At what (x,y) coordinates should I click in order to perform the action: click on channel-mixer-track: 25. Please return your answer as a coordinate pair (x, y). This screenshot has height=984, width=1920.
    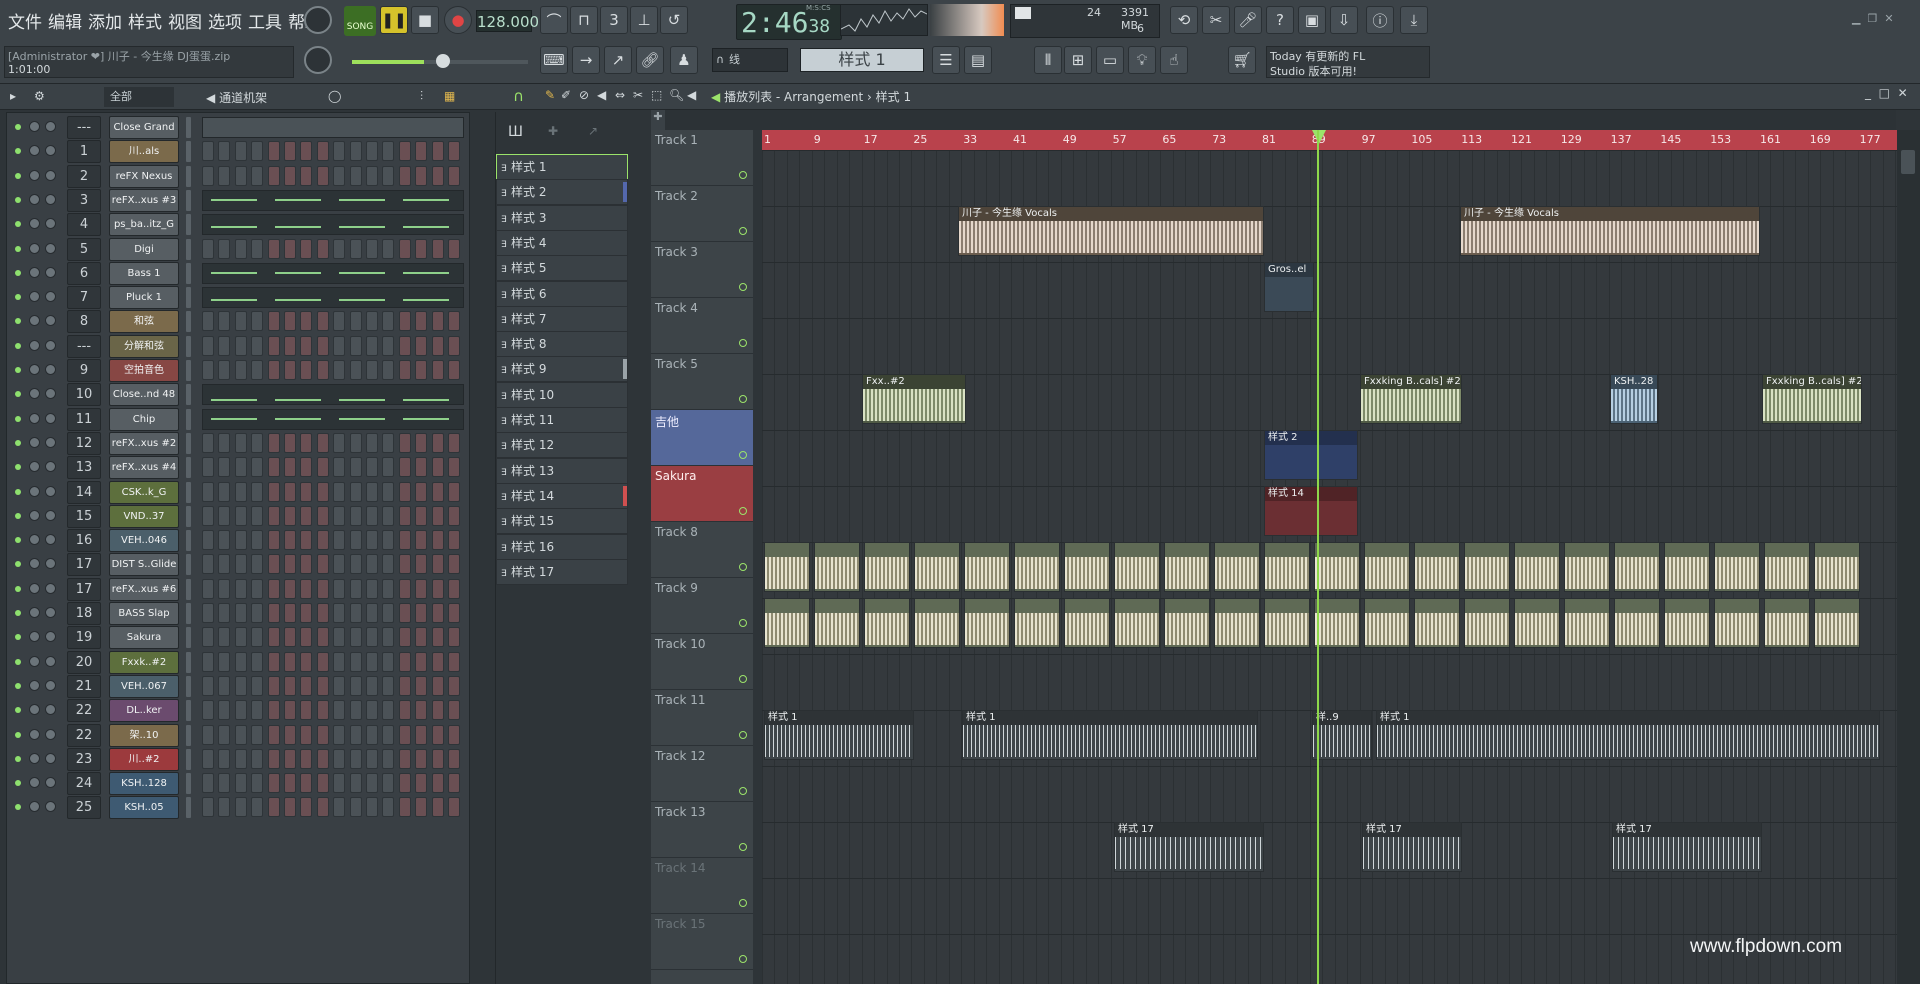
    Looking at the image, I should click on (84, 808).